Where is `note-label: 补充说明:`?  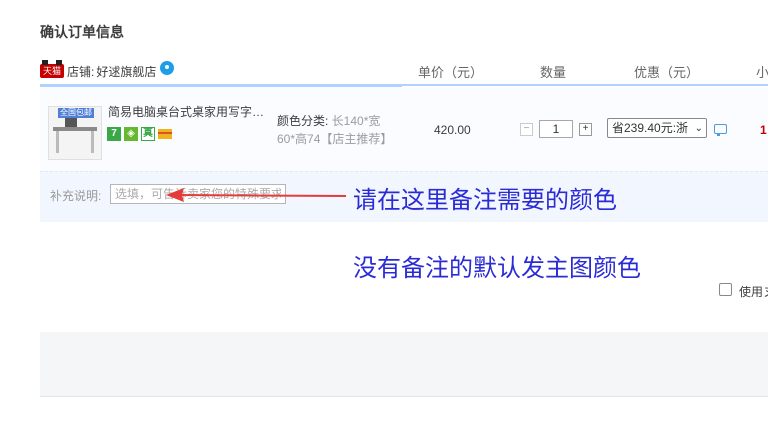
note-label: 补充说明: is located at coordinates (76, 196).